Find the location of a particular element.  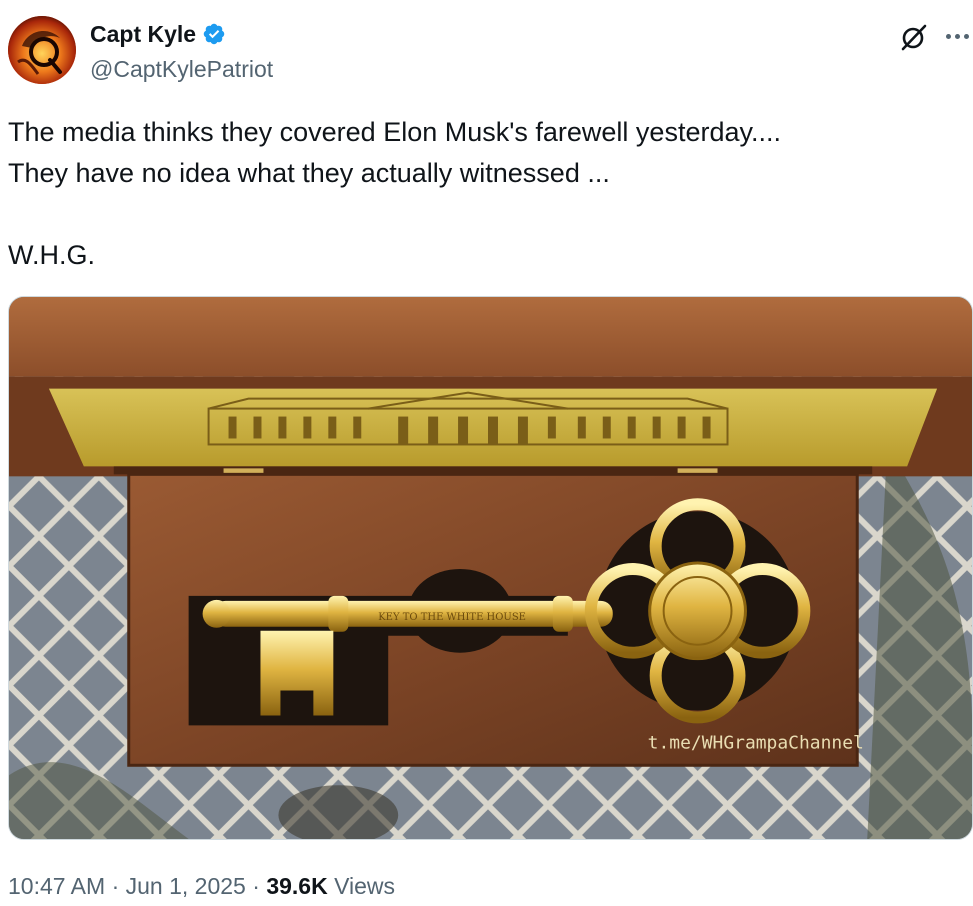

author-handle: @CaptKylePatriot is located at coordinates (181, 69).